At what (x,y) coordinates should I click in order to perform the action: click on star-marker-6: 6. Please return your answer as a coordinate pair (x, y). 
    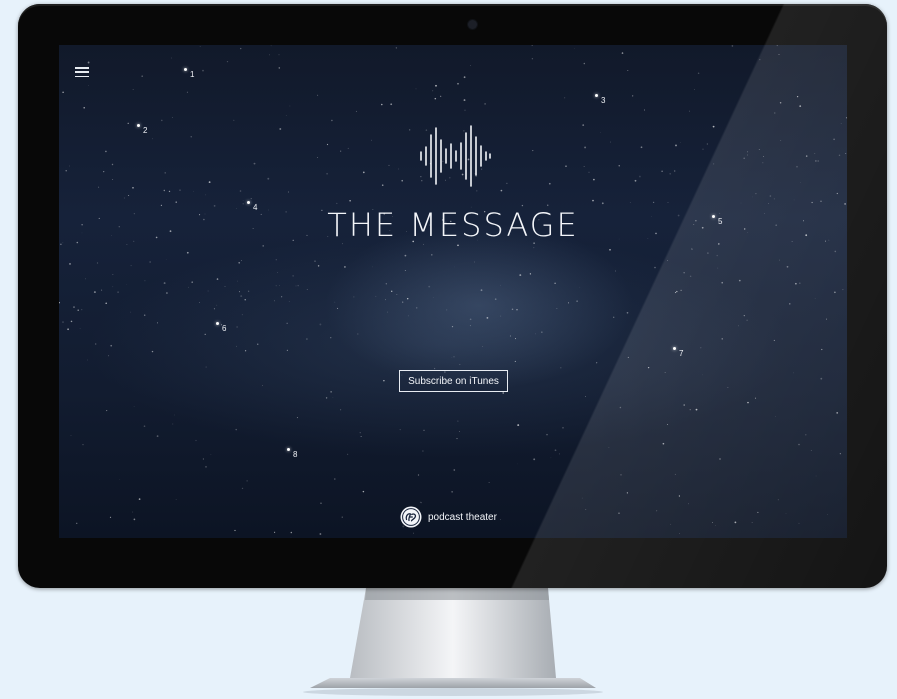
    Looking at the image, I should click on (231, 332).